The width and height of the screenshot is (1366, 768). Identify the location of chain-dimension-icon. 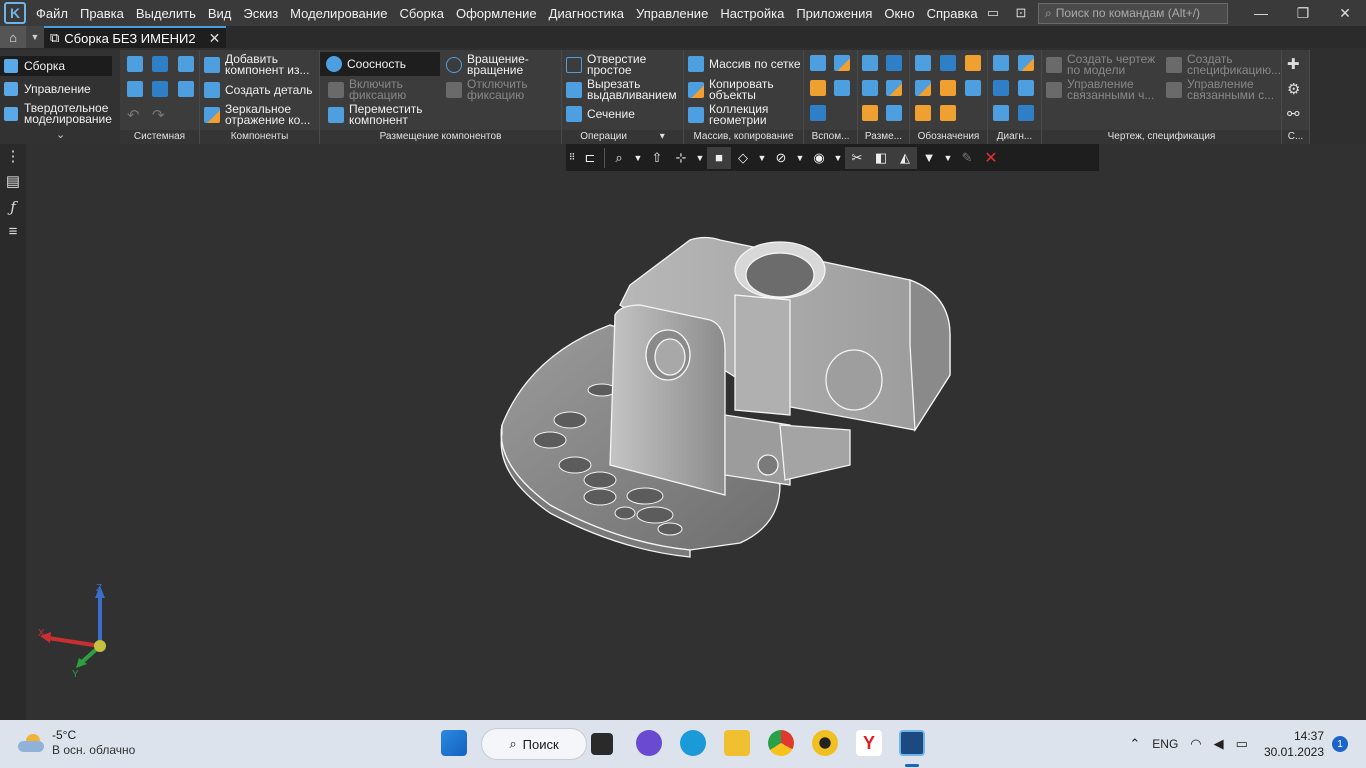
(894, 113).